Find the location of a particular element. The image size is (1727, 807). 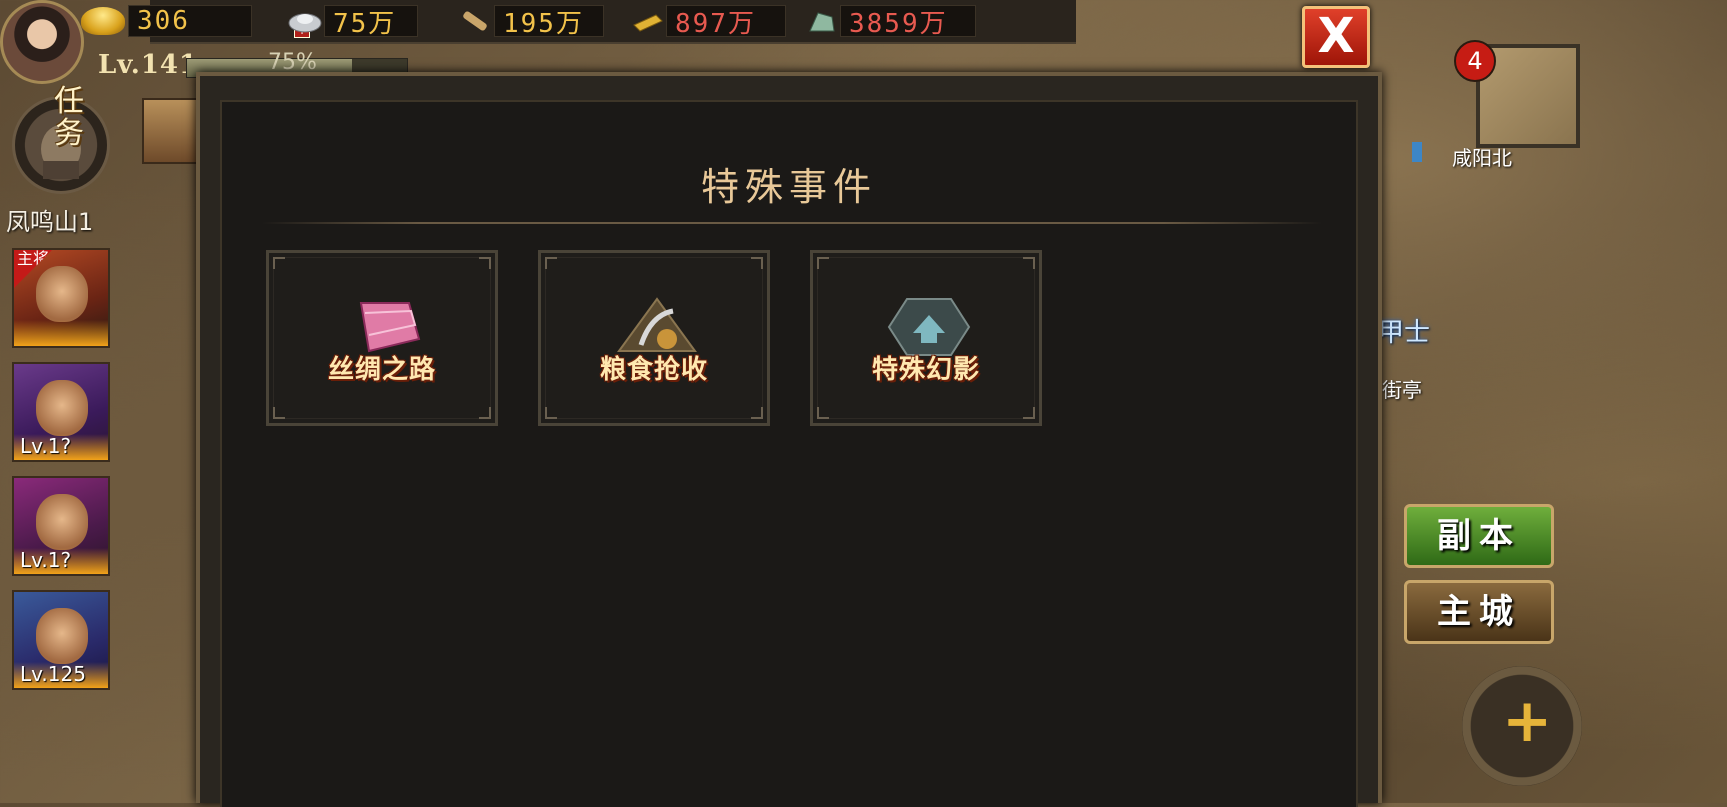

main-city-button: 主城 is located at coordinates (1479, 612).